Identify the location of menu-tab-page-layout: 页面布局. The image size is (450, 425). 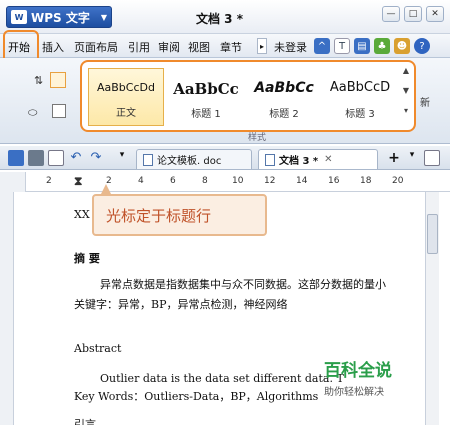
(96, 47).